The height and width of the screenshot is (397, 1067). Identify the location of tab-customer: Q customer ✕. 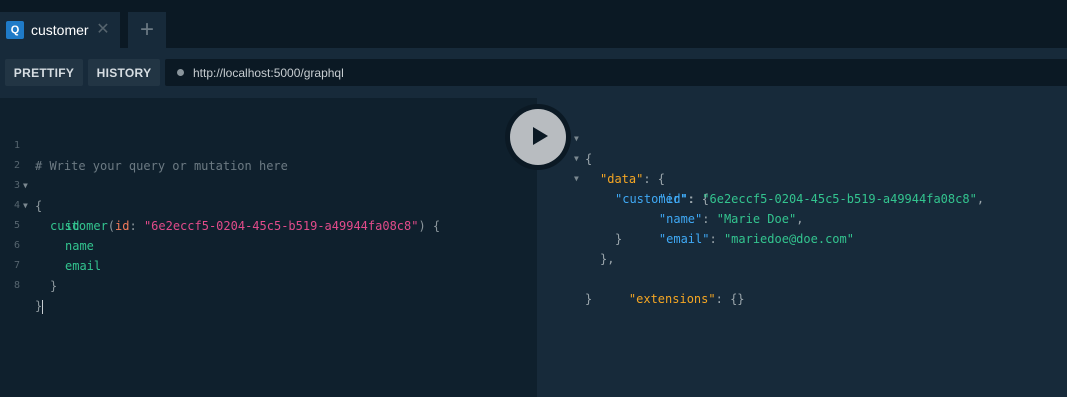
(60, 30).